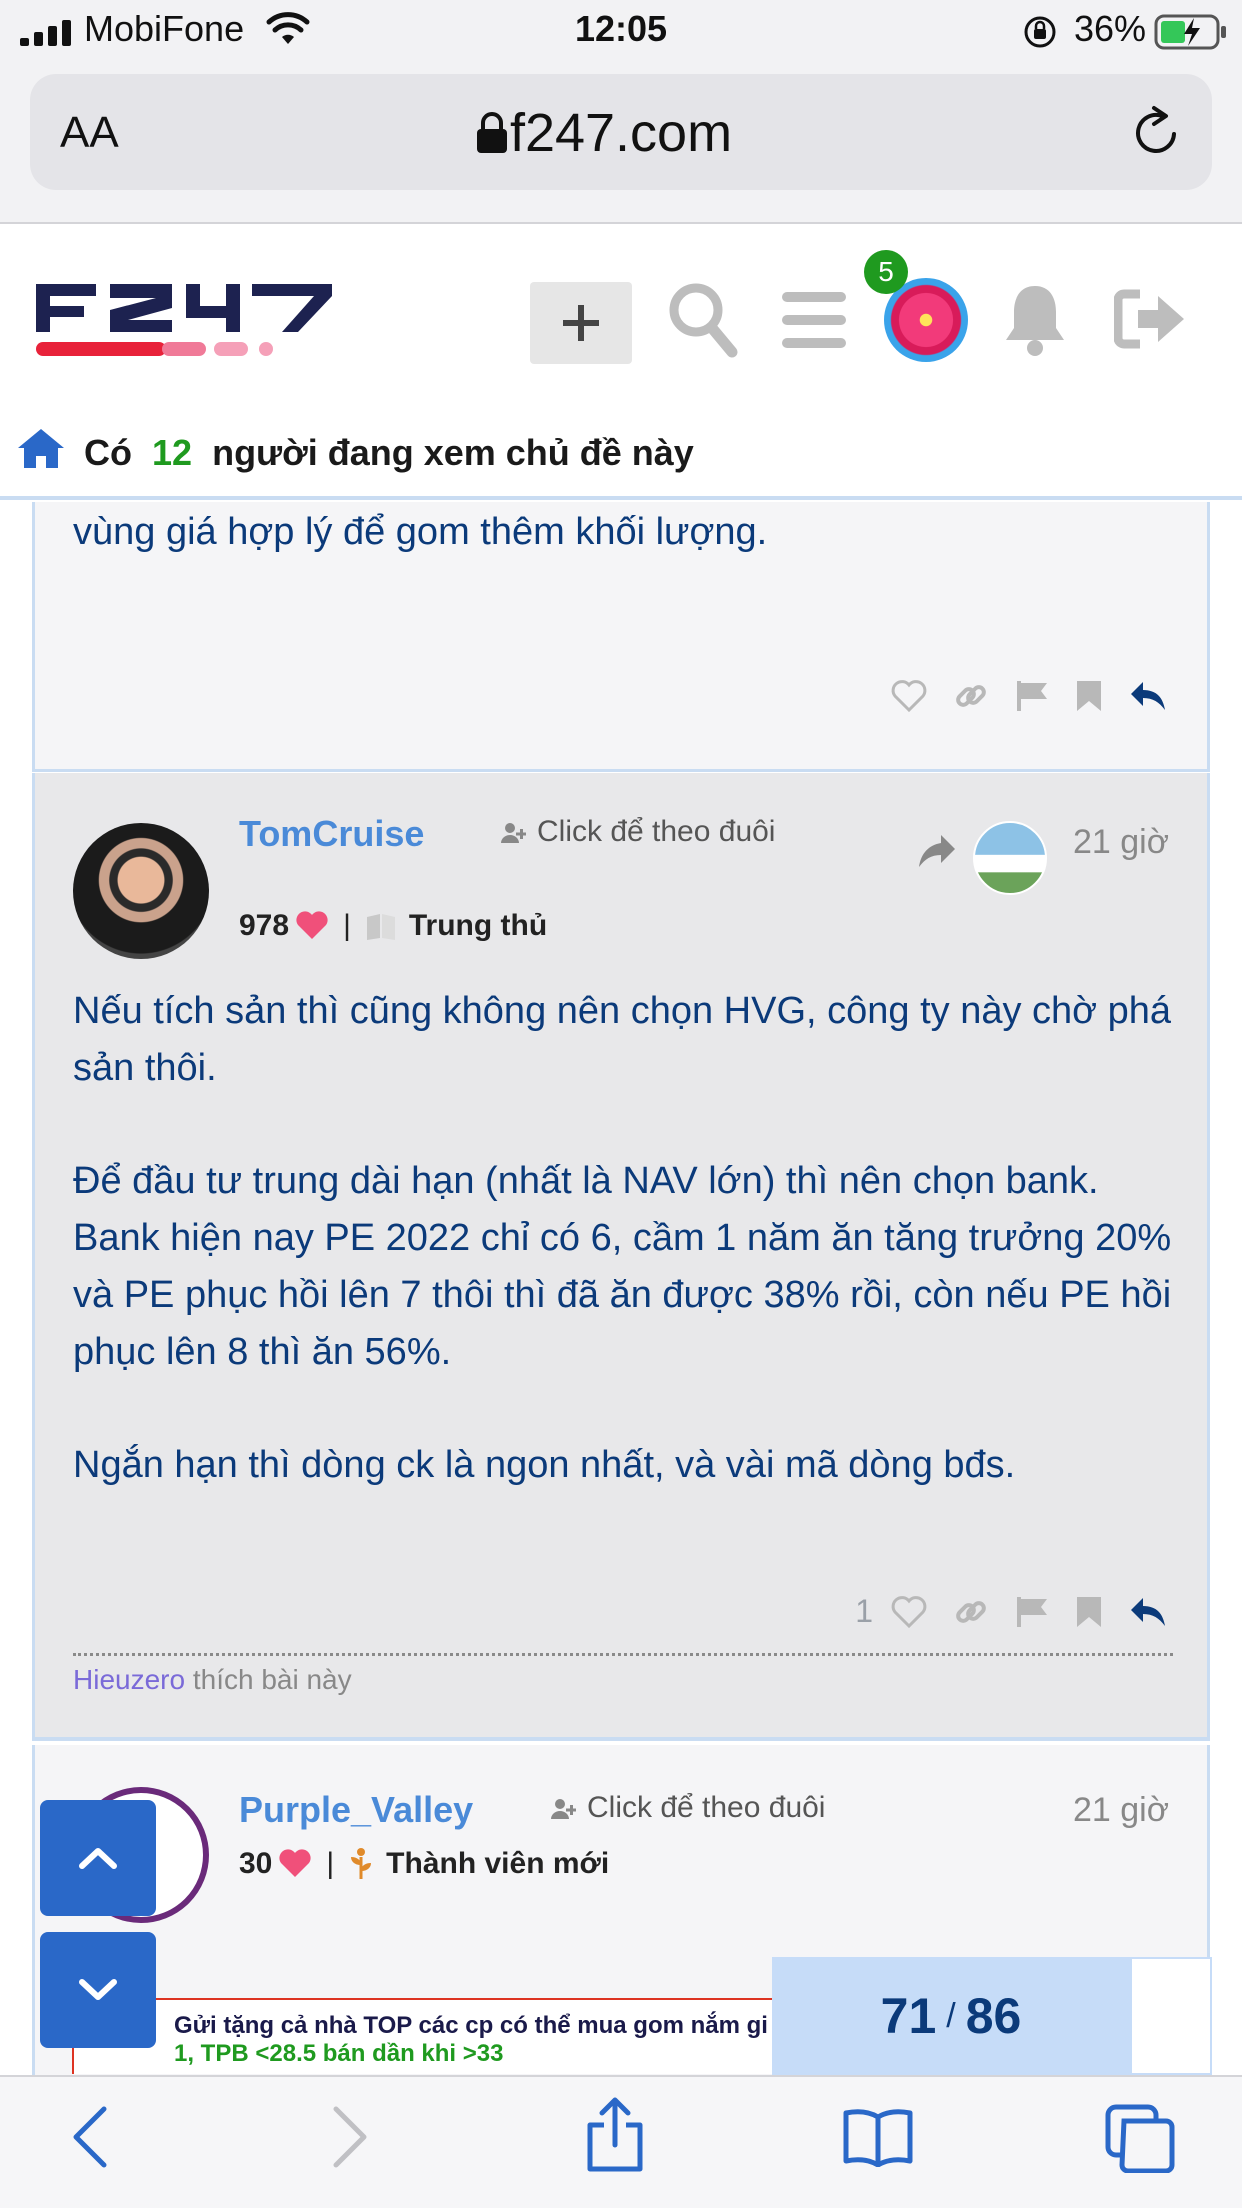 This screenshot has width=1242, height=2208. What do you see at coordinates (864, 1611) in the screenshot?
I see `like-count: 1` at bounding box center [864, 1611].